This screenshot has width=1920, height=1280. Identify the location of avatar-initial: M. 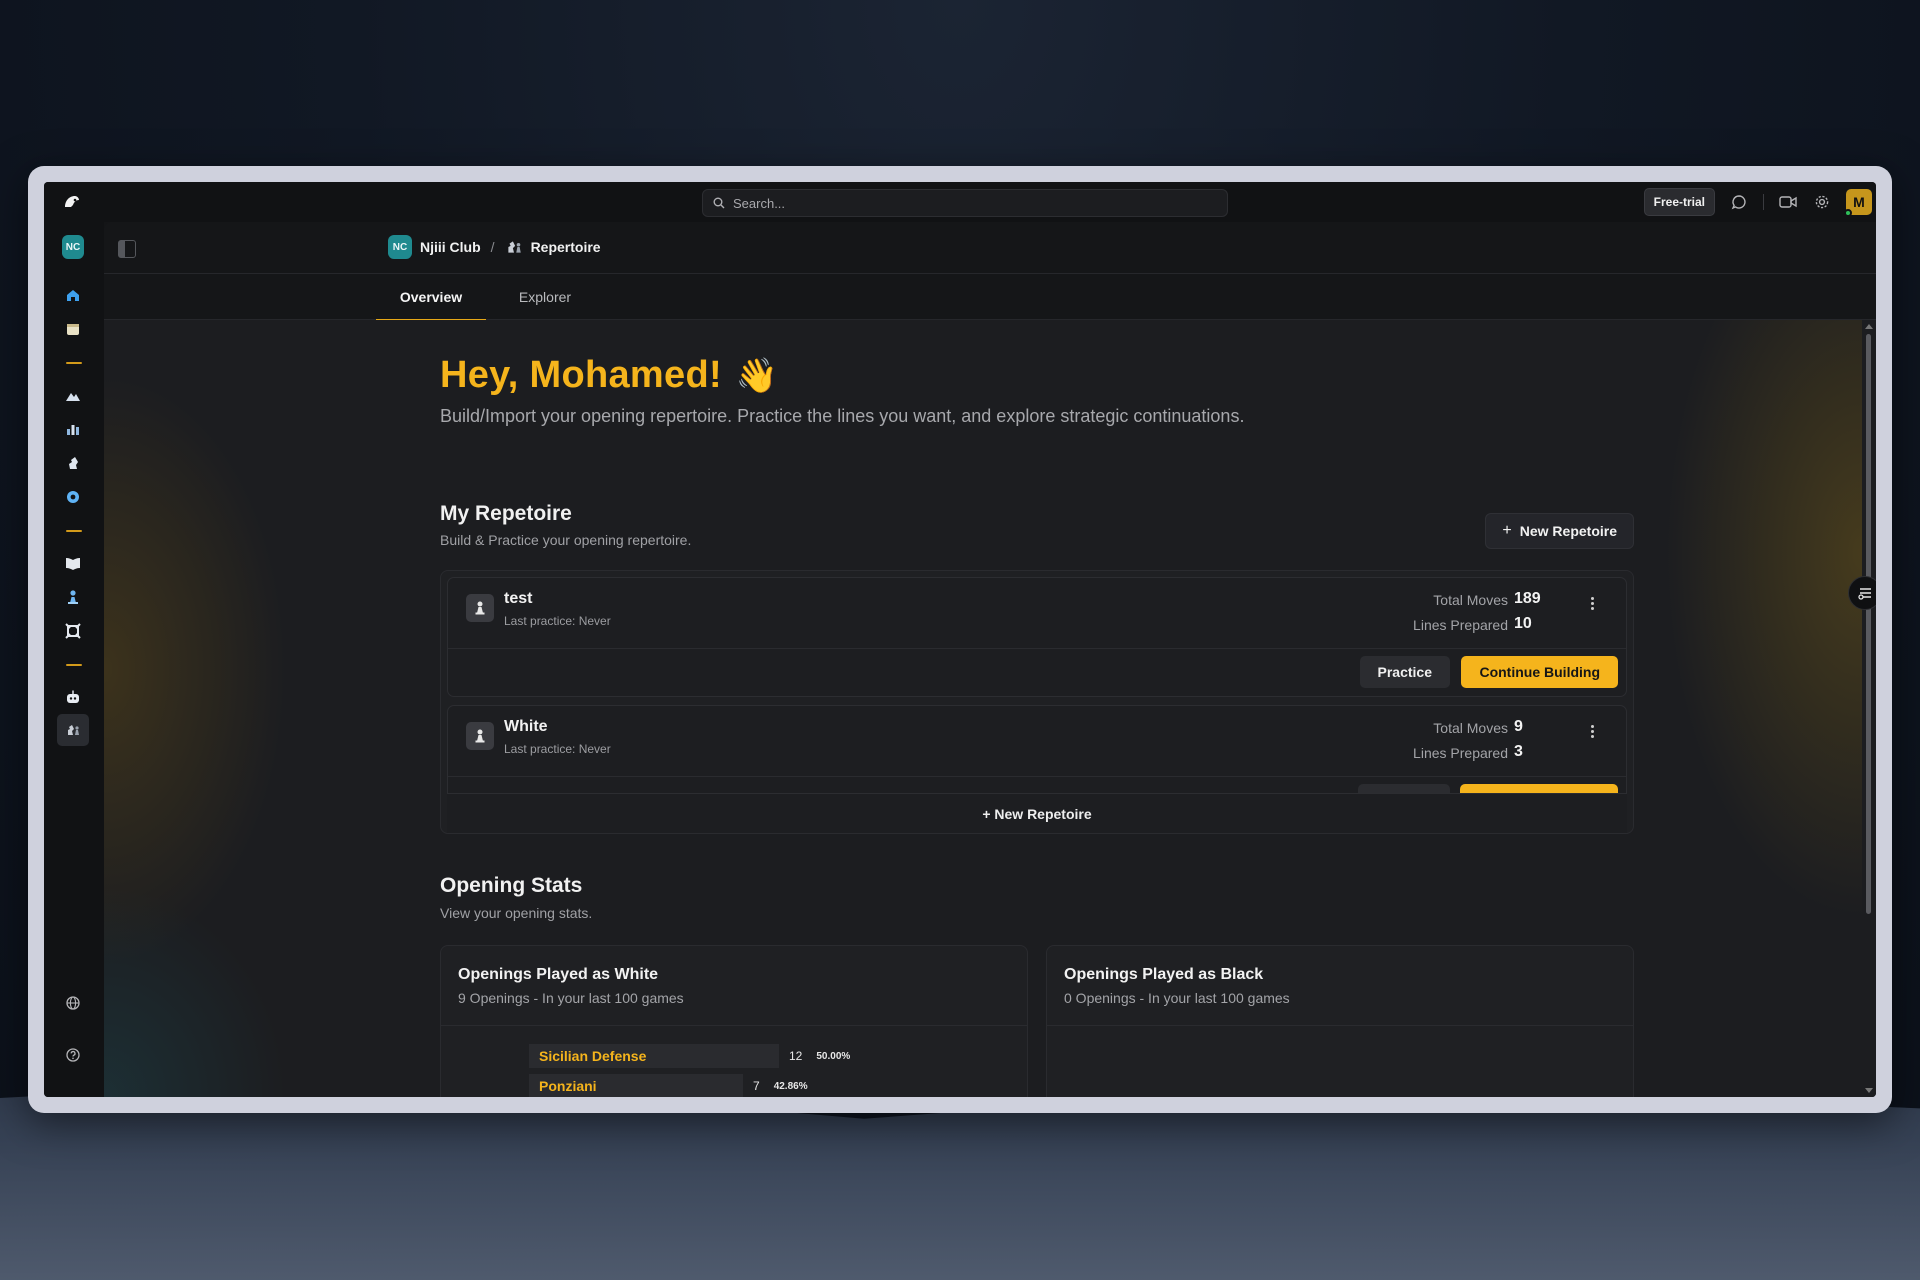
(1859, 202).